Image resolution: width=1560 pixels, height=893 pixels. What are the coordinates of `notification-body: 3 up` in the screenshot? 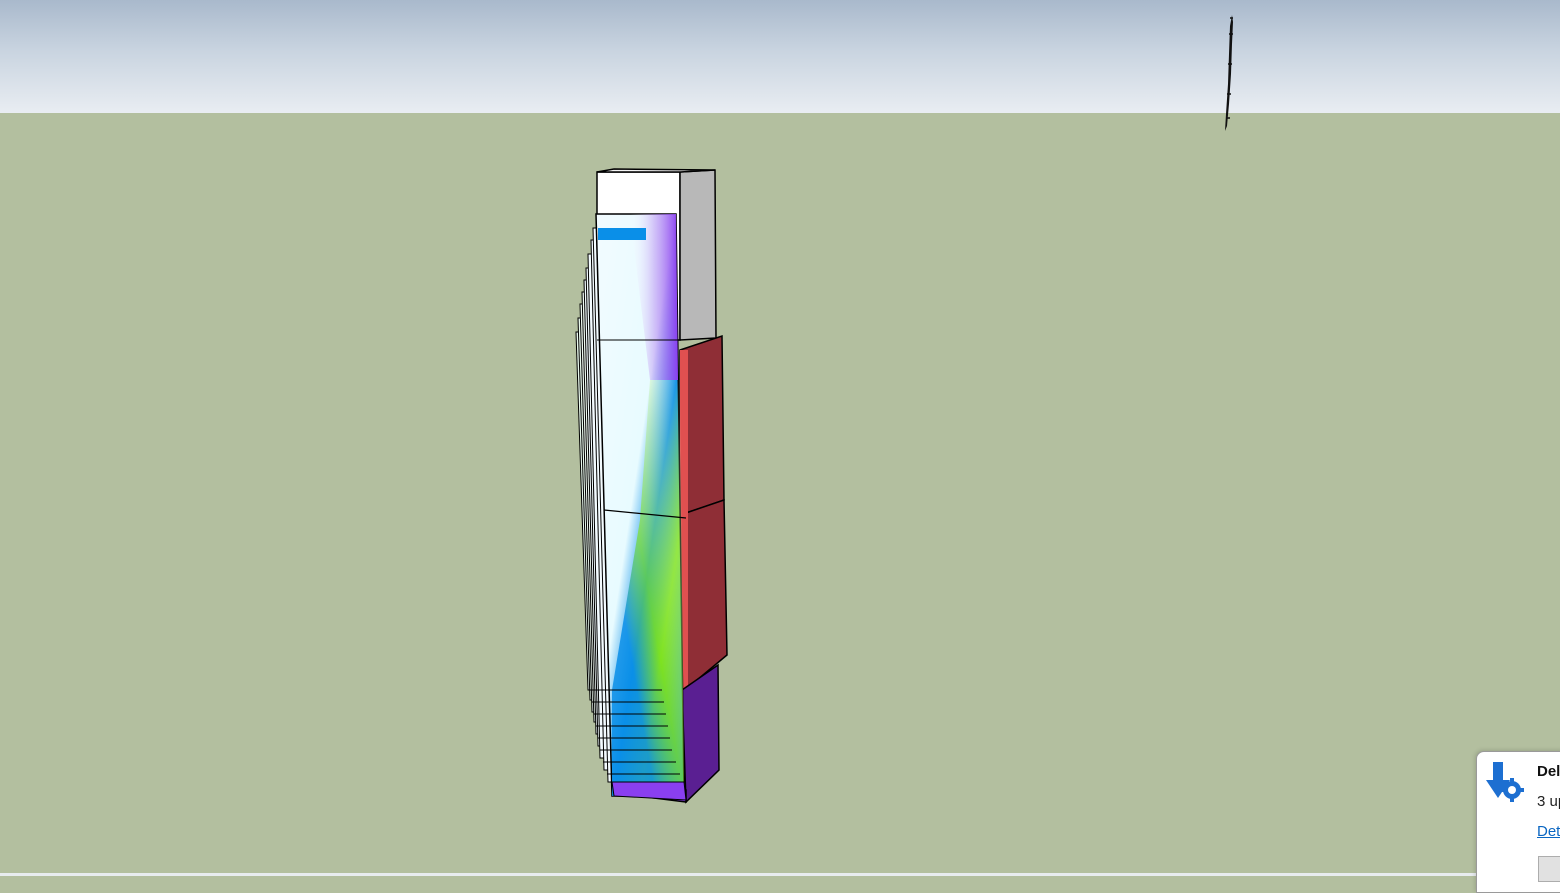 It's located at (1548, 801).